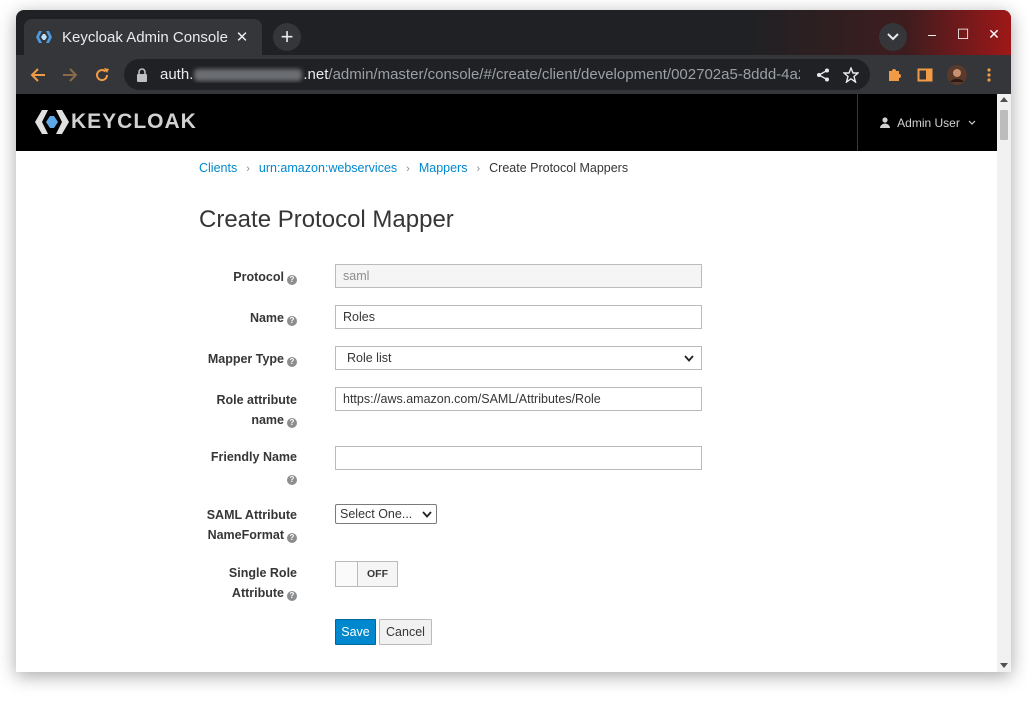  I want to click on keycloak-header: KEYCLOAK Admin User, so click(506, 122).